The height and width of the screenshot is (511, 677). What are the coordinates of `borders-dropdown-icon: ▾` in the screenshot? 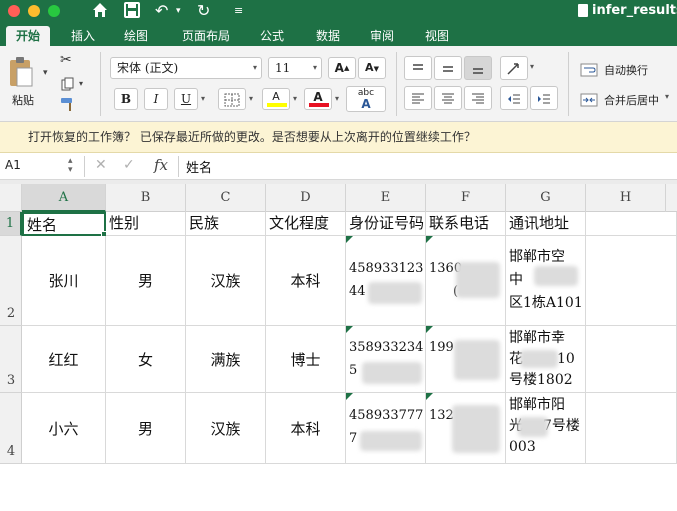 It's located at (251, 98).